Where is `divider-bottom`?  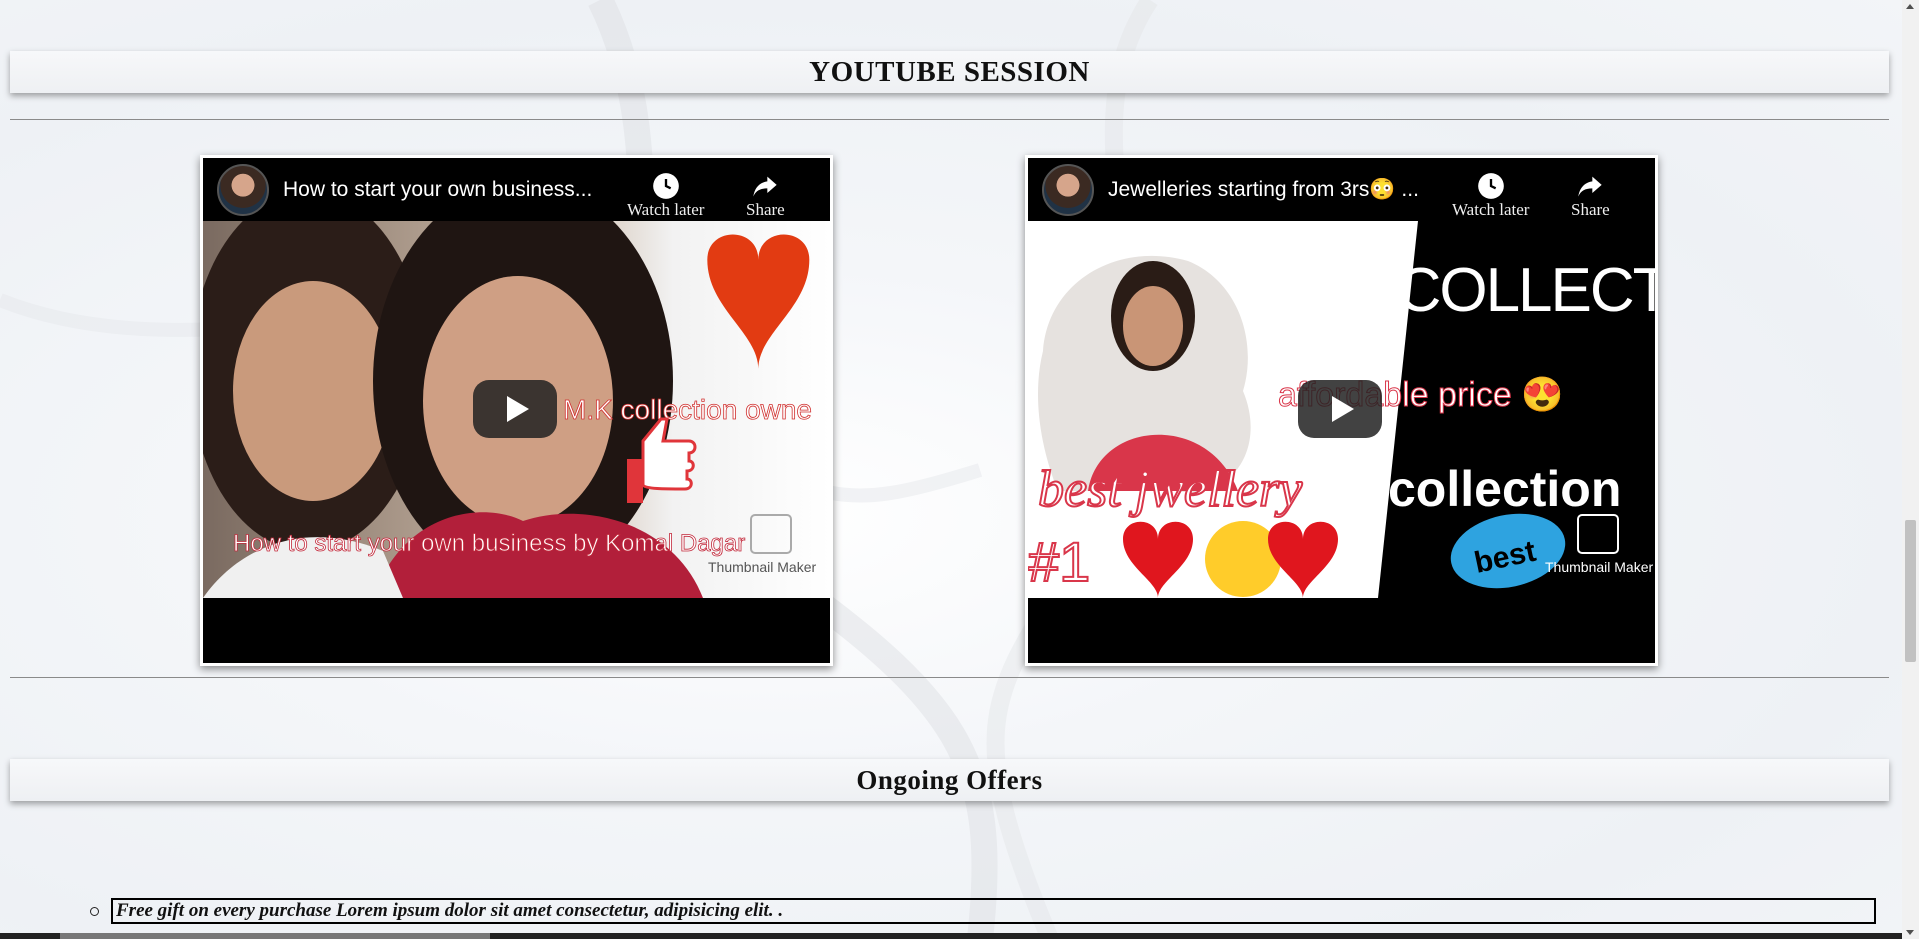
divider-bottom is located at coordinates (949, 677).